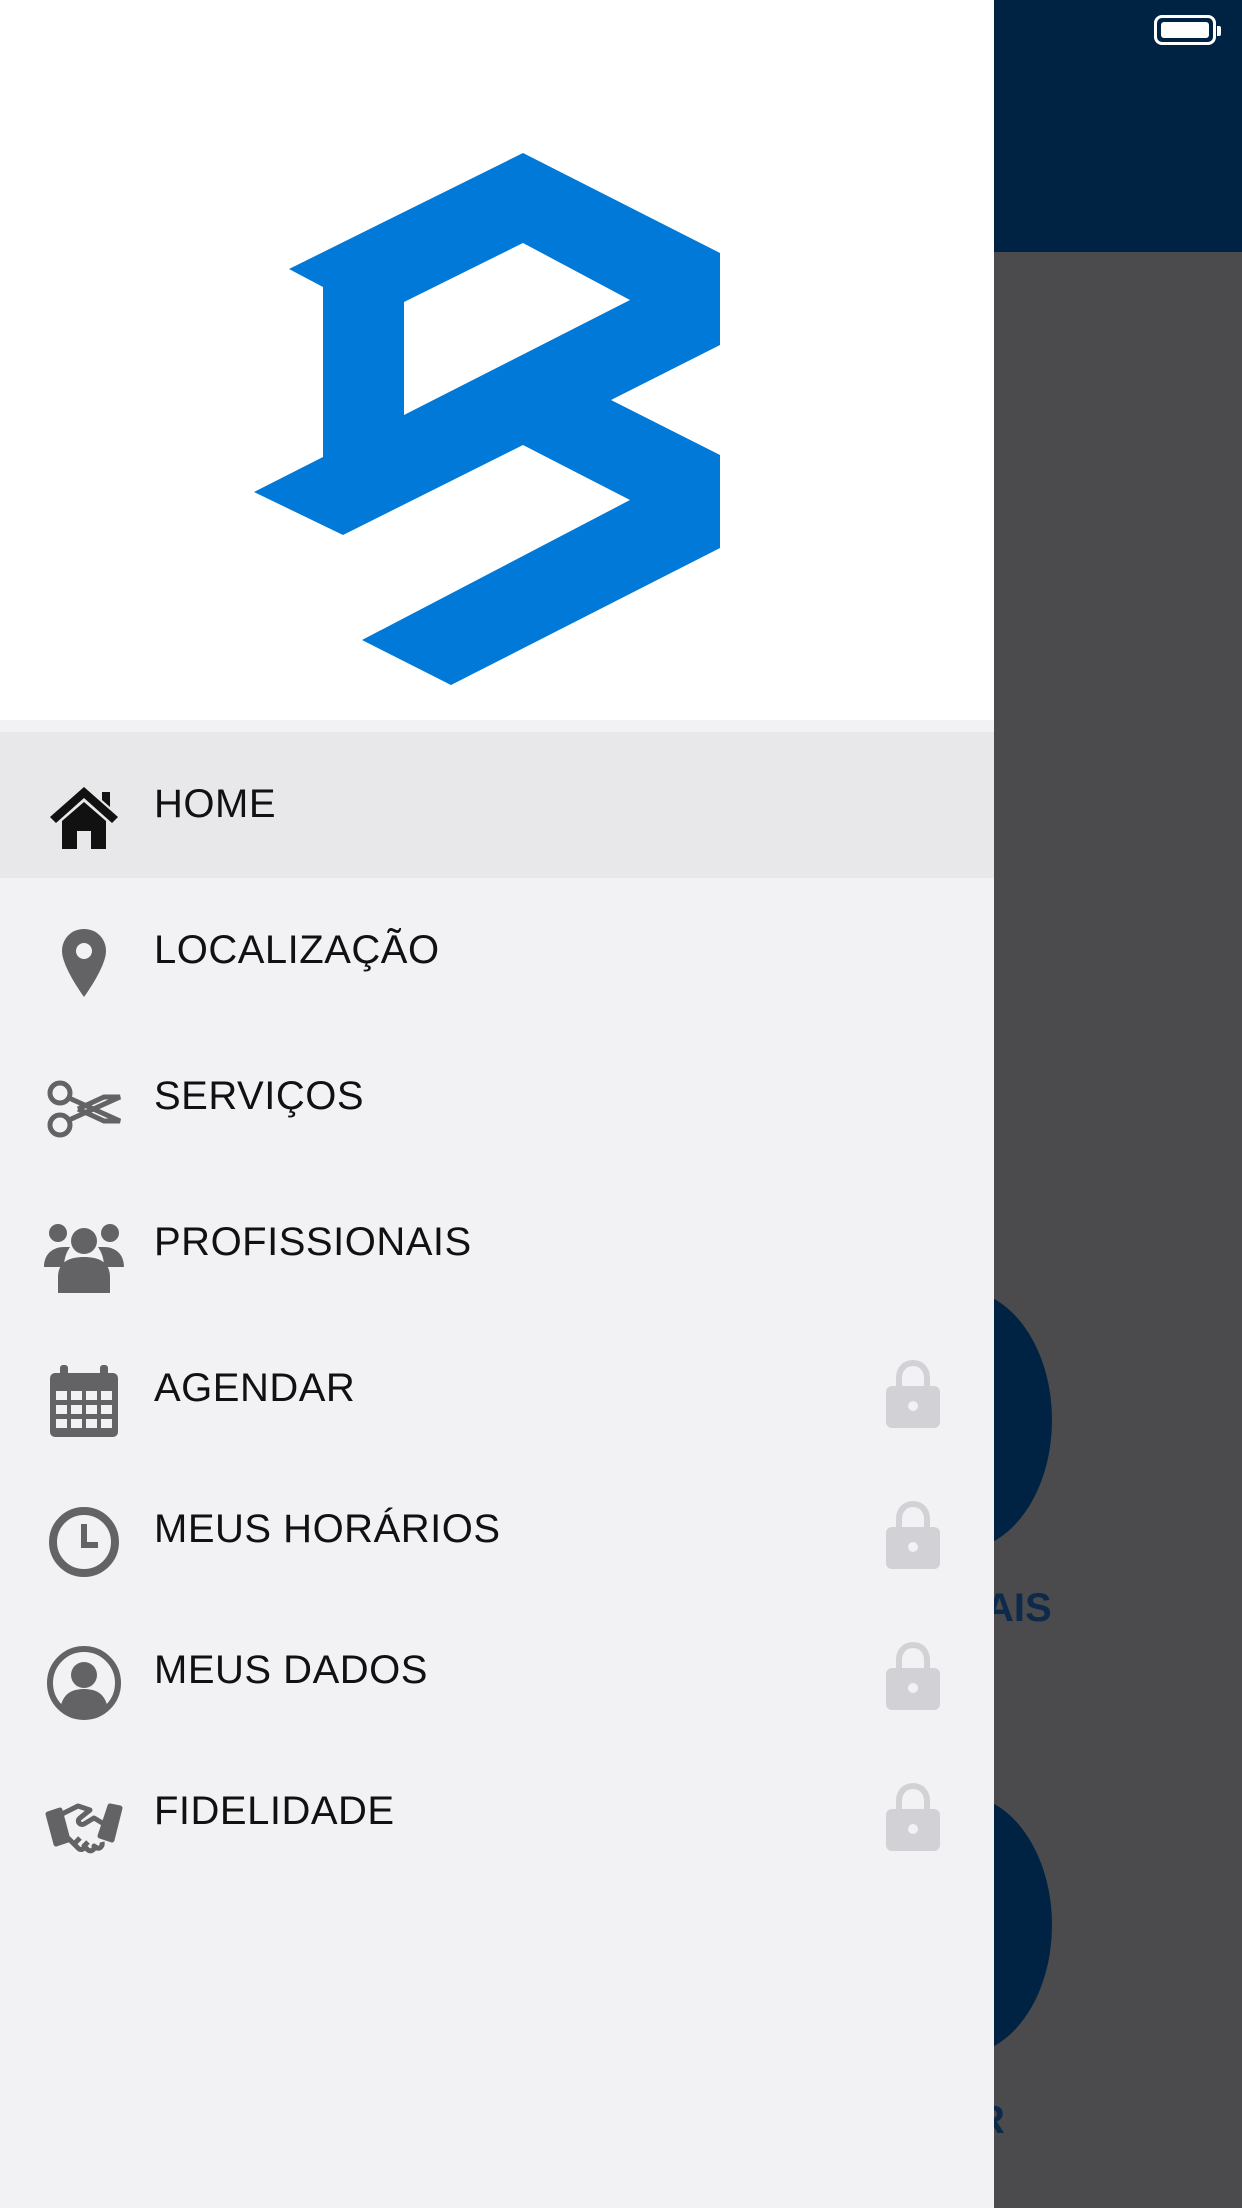  Describe the element at coordinates (1018, 1608) in the screenshot. I see `background-label: AIS` at that location.